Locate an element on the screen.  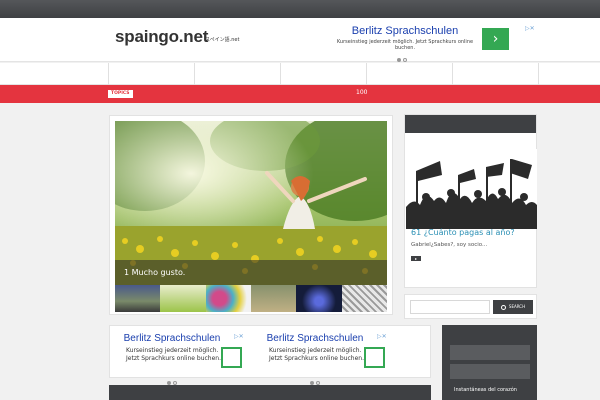
sidebar-widget-item: Instantáneas del corazón is located at coordinates (485, 390).